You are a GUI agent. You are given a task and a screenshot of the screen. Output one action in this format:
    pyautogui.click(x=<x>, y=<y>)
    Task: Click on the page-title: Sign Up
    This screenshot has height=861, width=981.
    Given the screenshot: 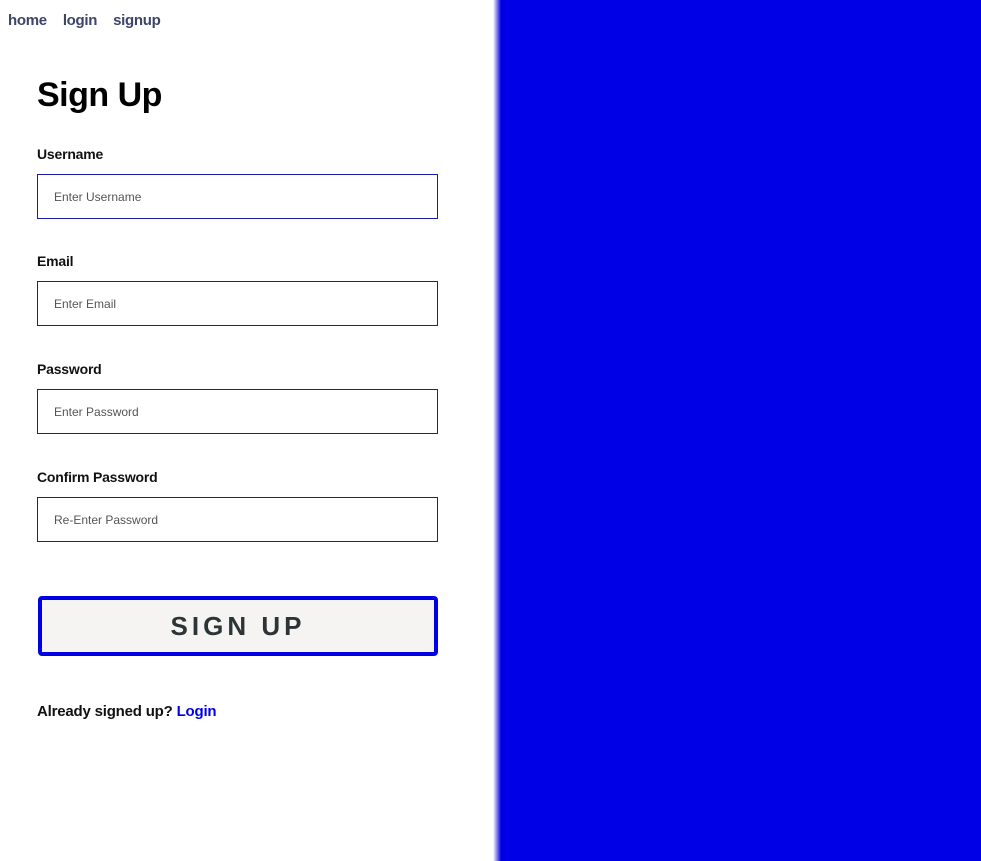 What is the action you would take?
    pyautogui.click(x=99, y=95)
    